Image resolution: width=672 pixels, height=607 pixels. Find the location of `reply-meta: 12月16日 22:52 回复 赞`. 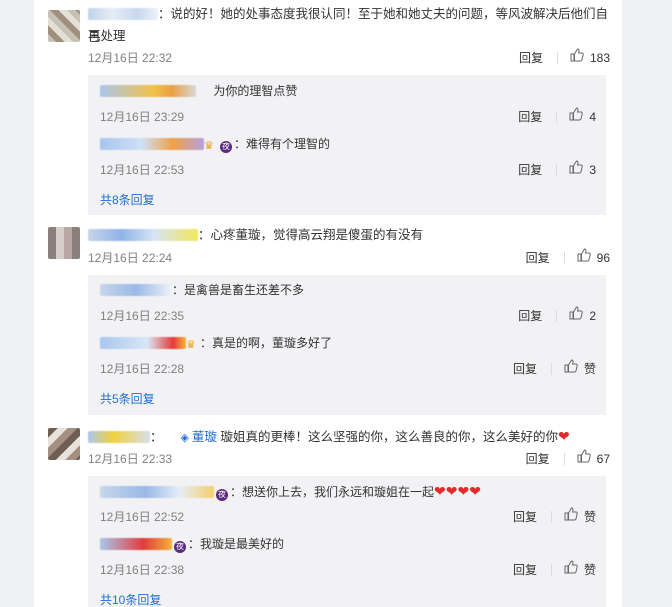

reply-meta: 12月16日 22:52 回复 赞 is located at coordinates (348, 517).